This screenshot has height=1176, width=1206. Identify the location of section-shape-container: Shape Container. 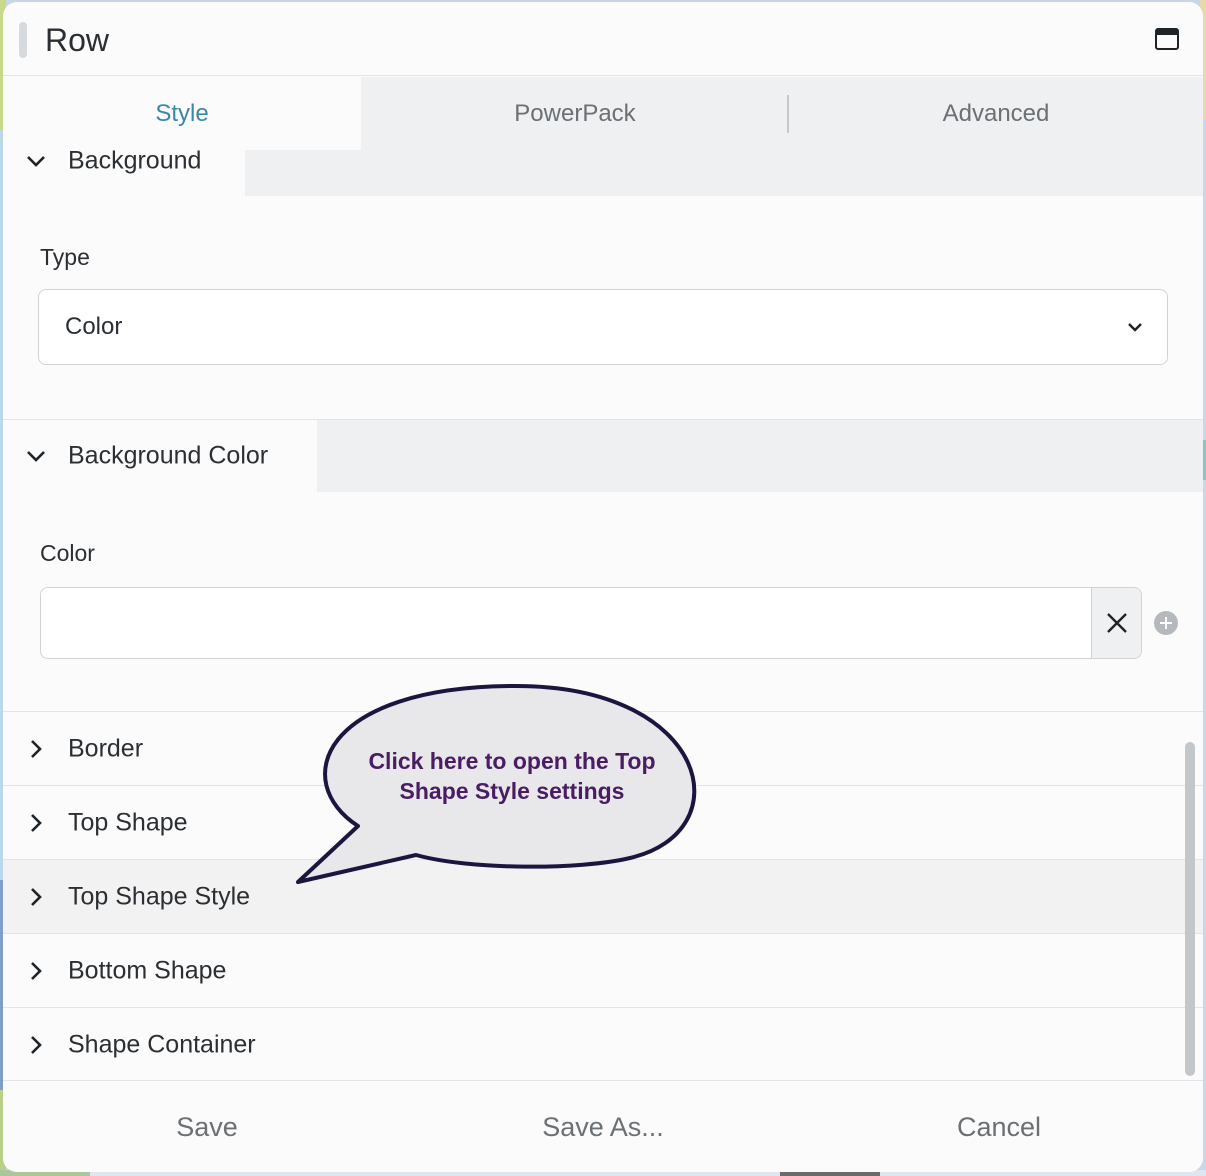
(603, 1044).